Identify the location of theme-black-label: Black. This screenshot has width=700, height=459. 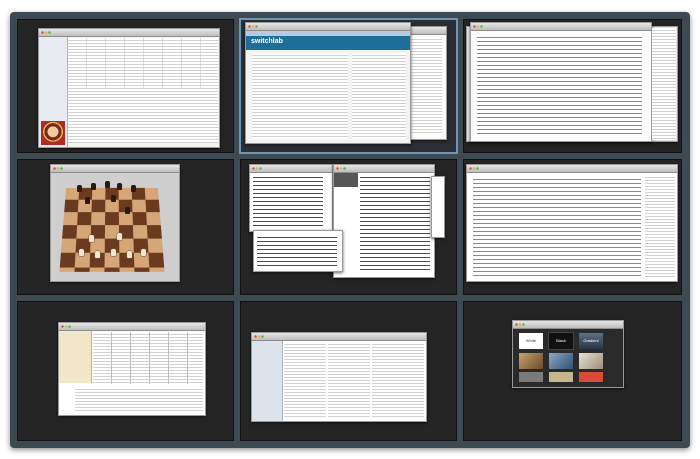
(561, 340).